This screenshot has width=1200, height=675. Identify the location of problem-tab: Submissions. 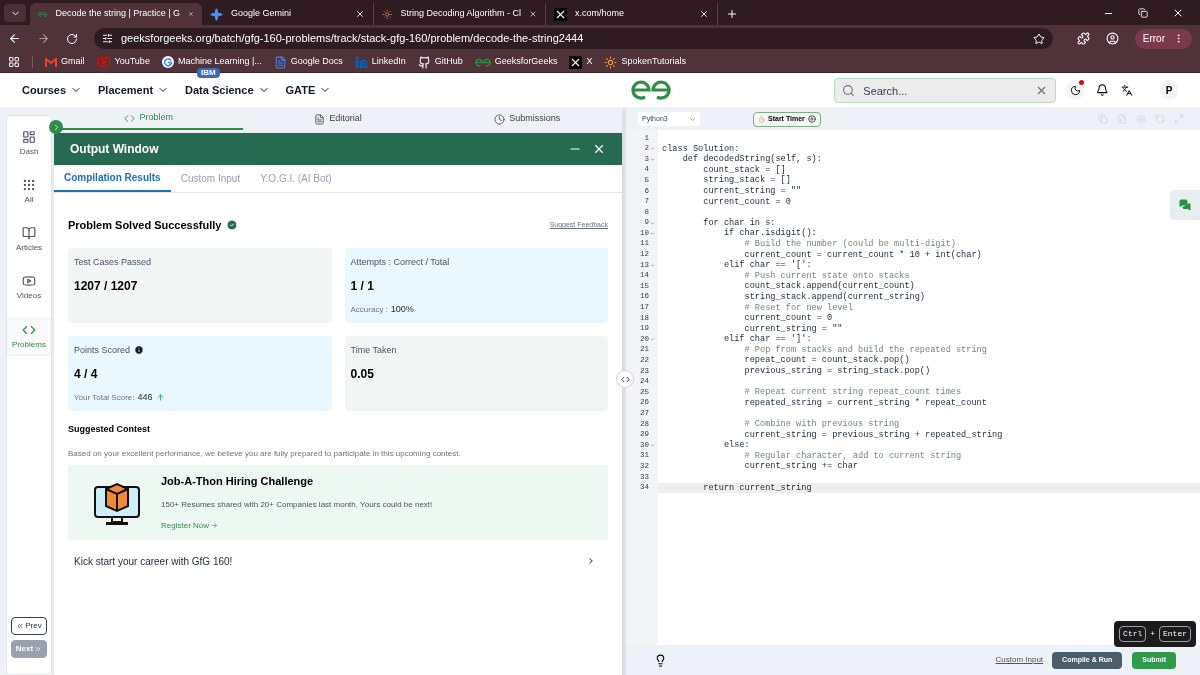
(527, 119).